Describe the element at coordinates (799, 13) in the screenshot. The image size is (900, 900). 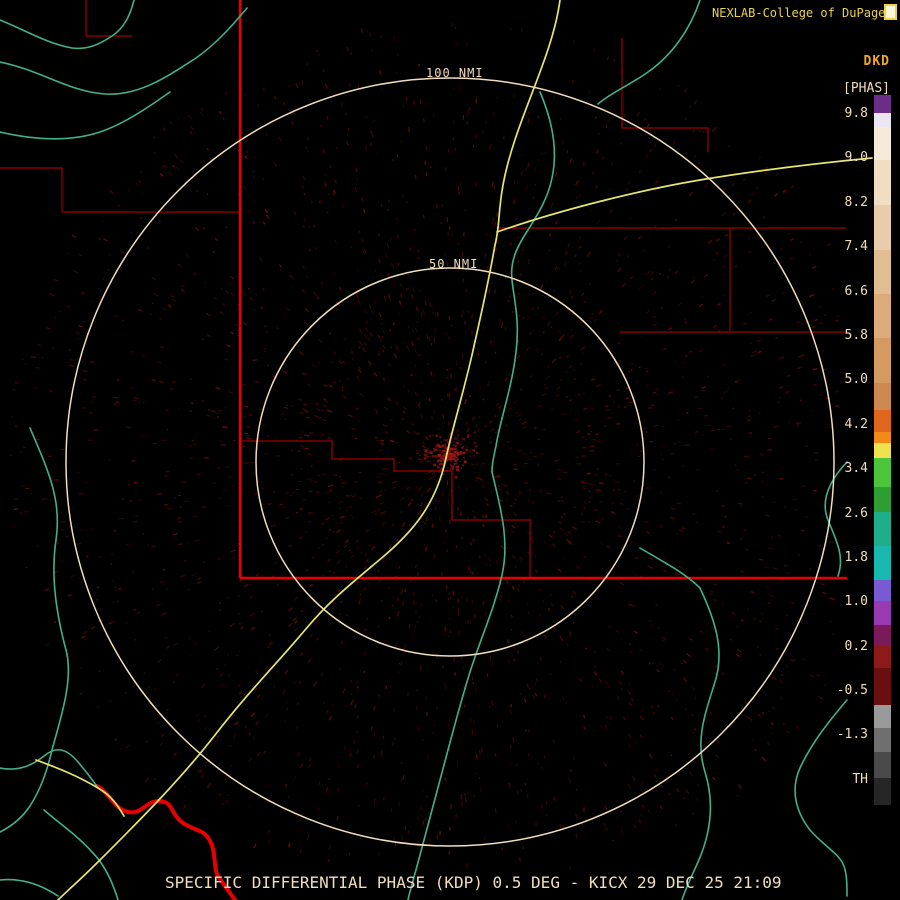
I see `brand-title: NEXLAB-College of DuPage` at that location.